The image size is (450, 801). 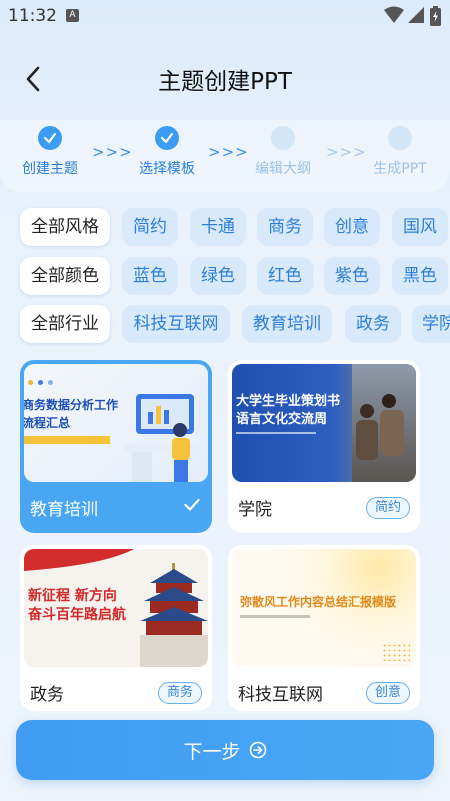 I want to click on filter-chip: 简约, so click(x=150, y=227).